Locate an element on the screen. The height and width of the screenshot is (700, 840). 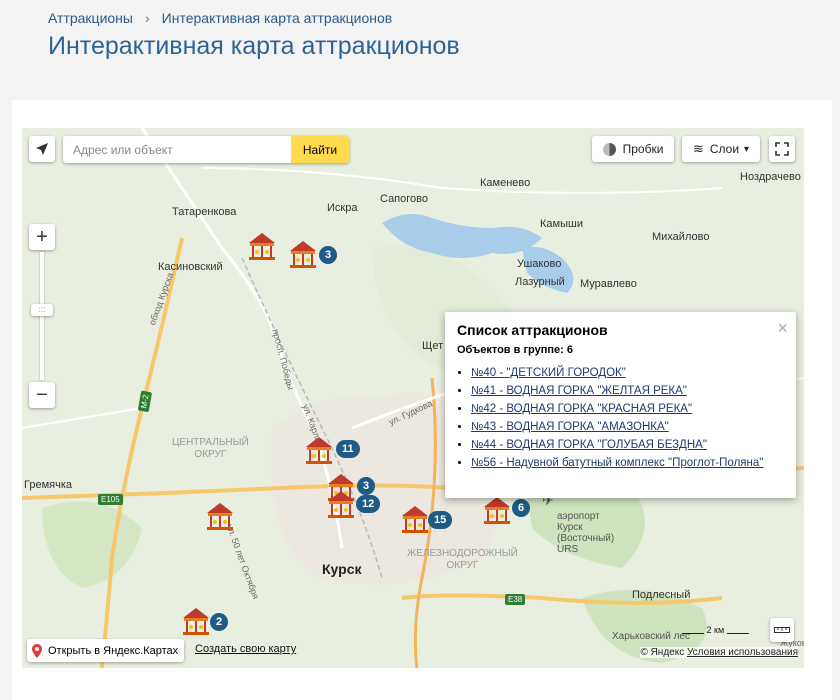
road-shield-e105: E105 is located at coordinates (110, 499).